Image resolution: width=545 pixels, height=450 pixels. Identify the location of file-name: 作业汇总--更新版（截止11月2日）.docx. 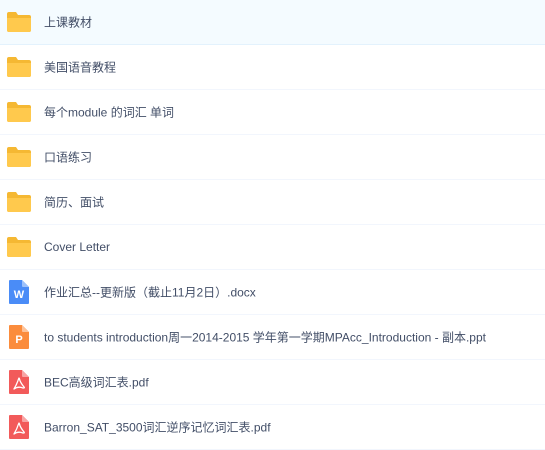
(150, 292).